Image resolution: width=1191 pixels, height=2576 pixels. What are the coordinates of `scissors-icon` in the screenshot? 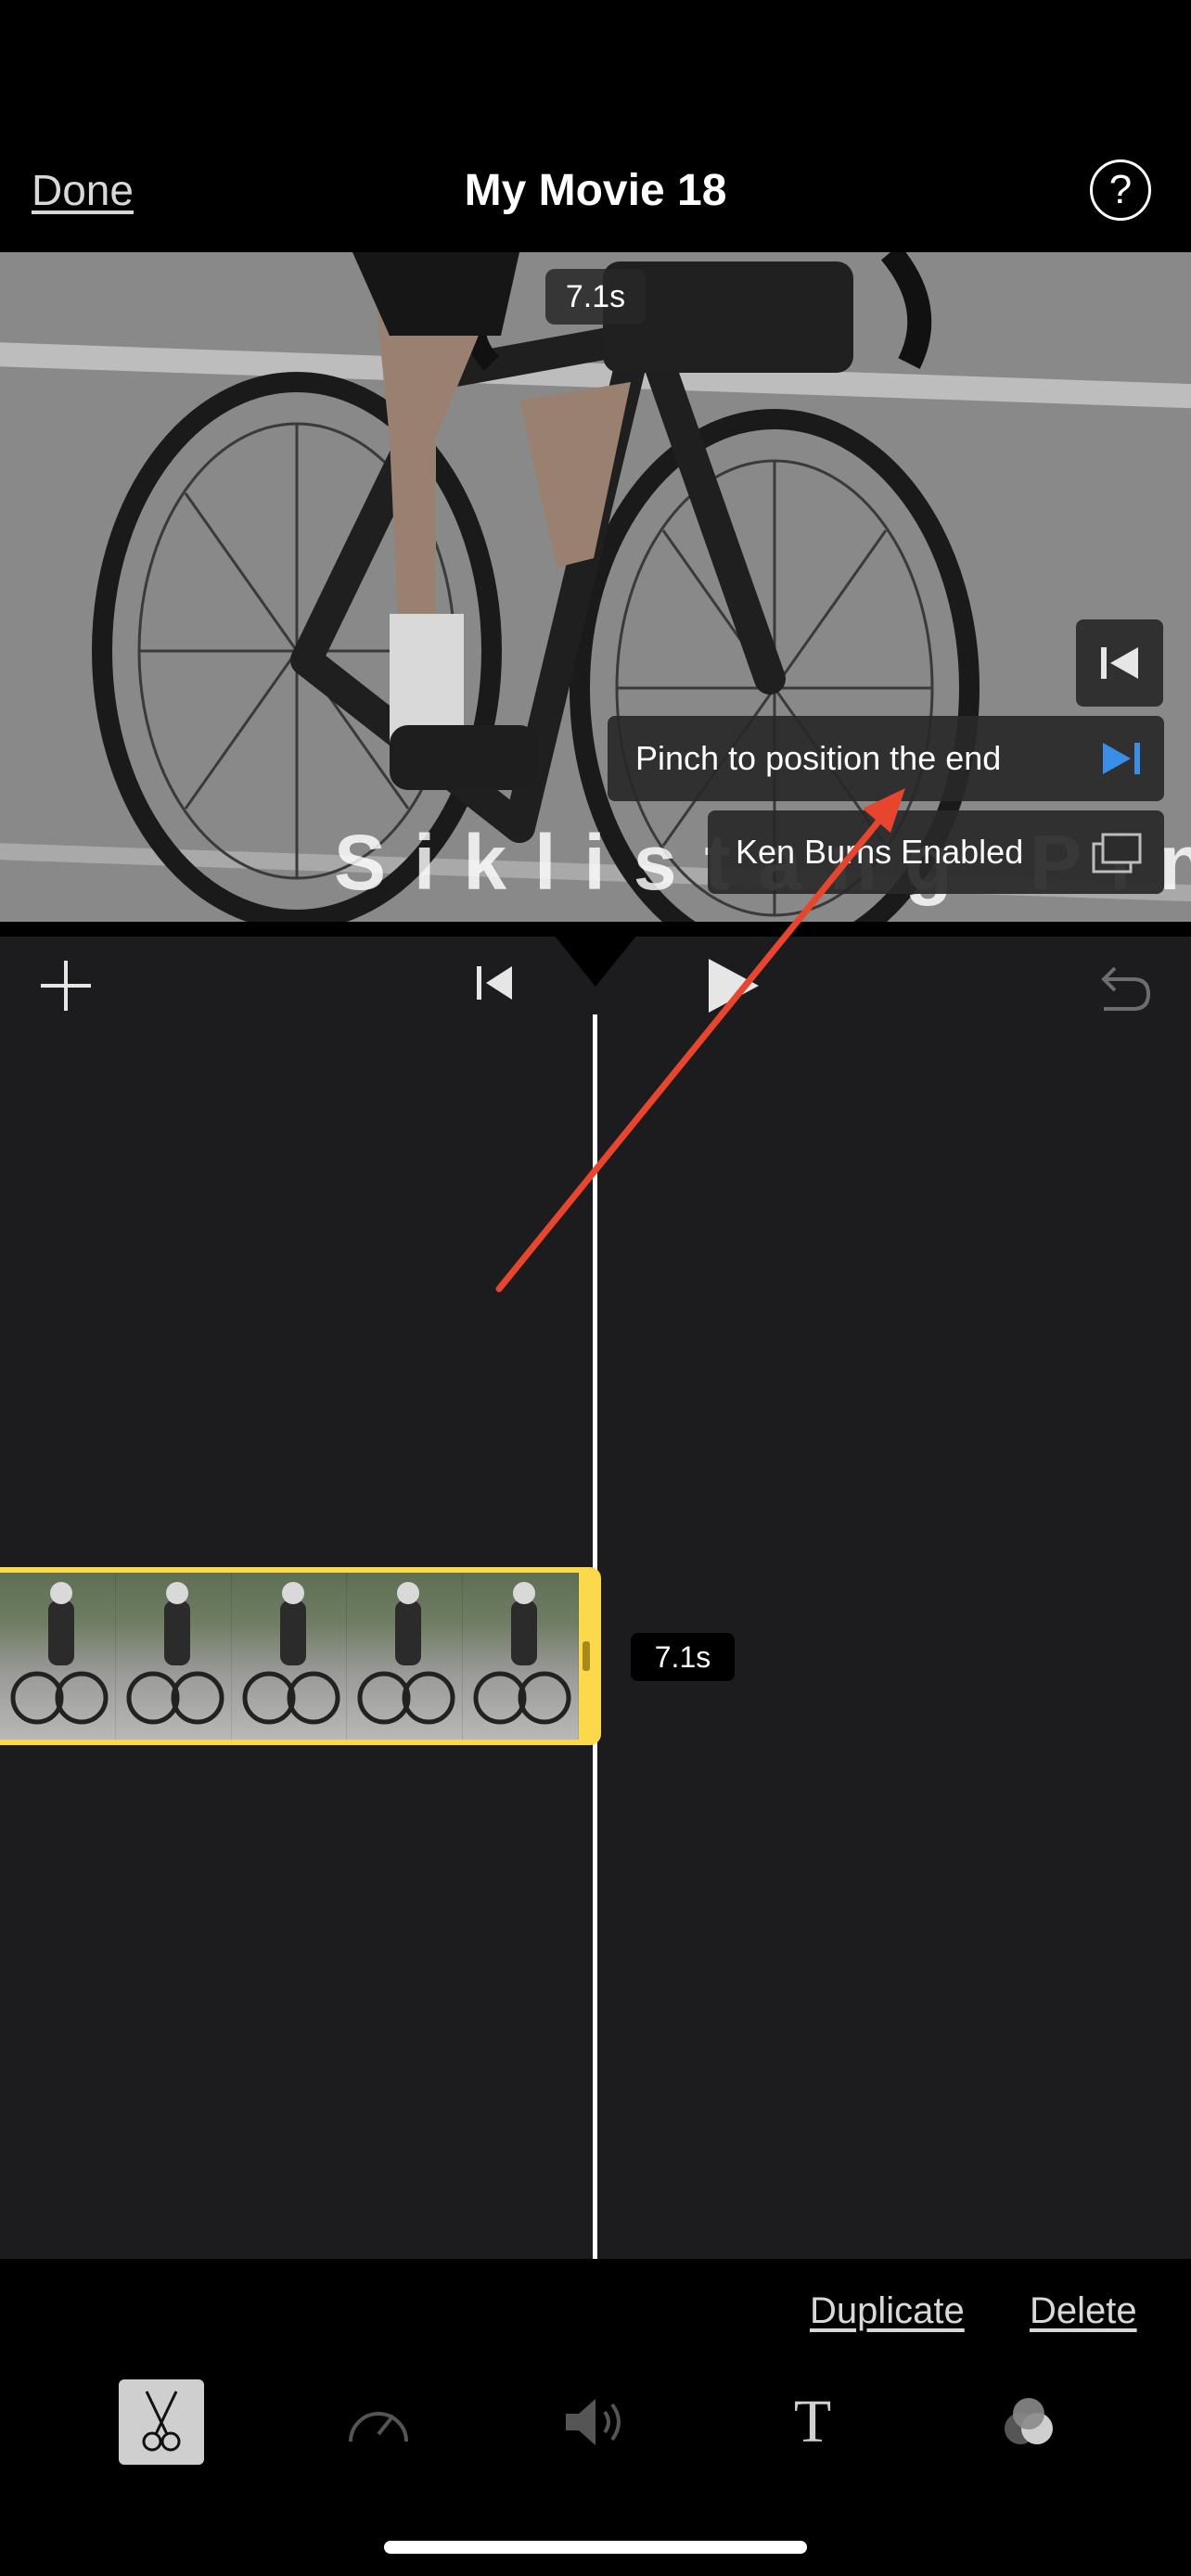 It's located at (161, 2421).